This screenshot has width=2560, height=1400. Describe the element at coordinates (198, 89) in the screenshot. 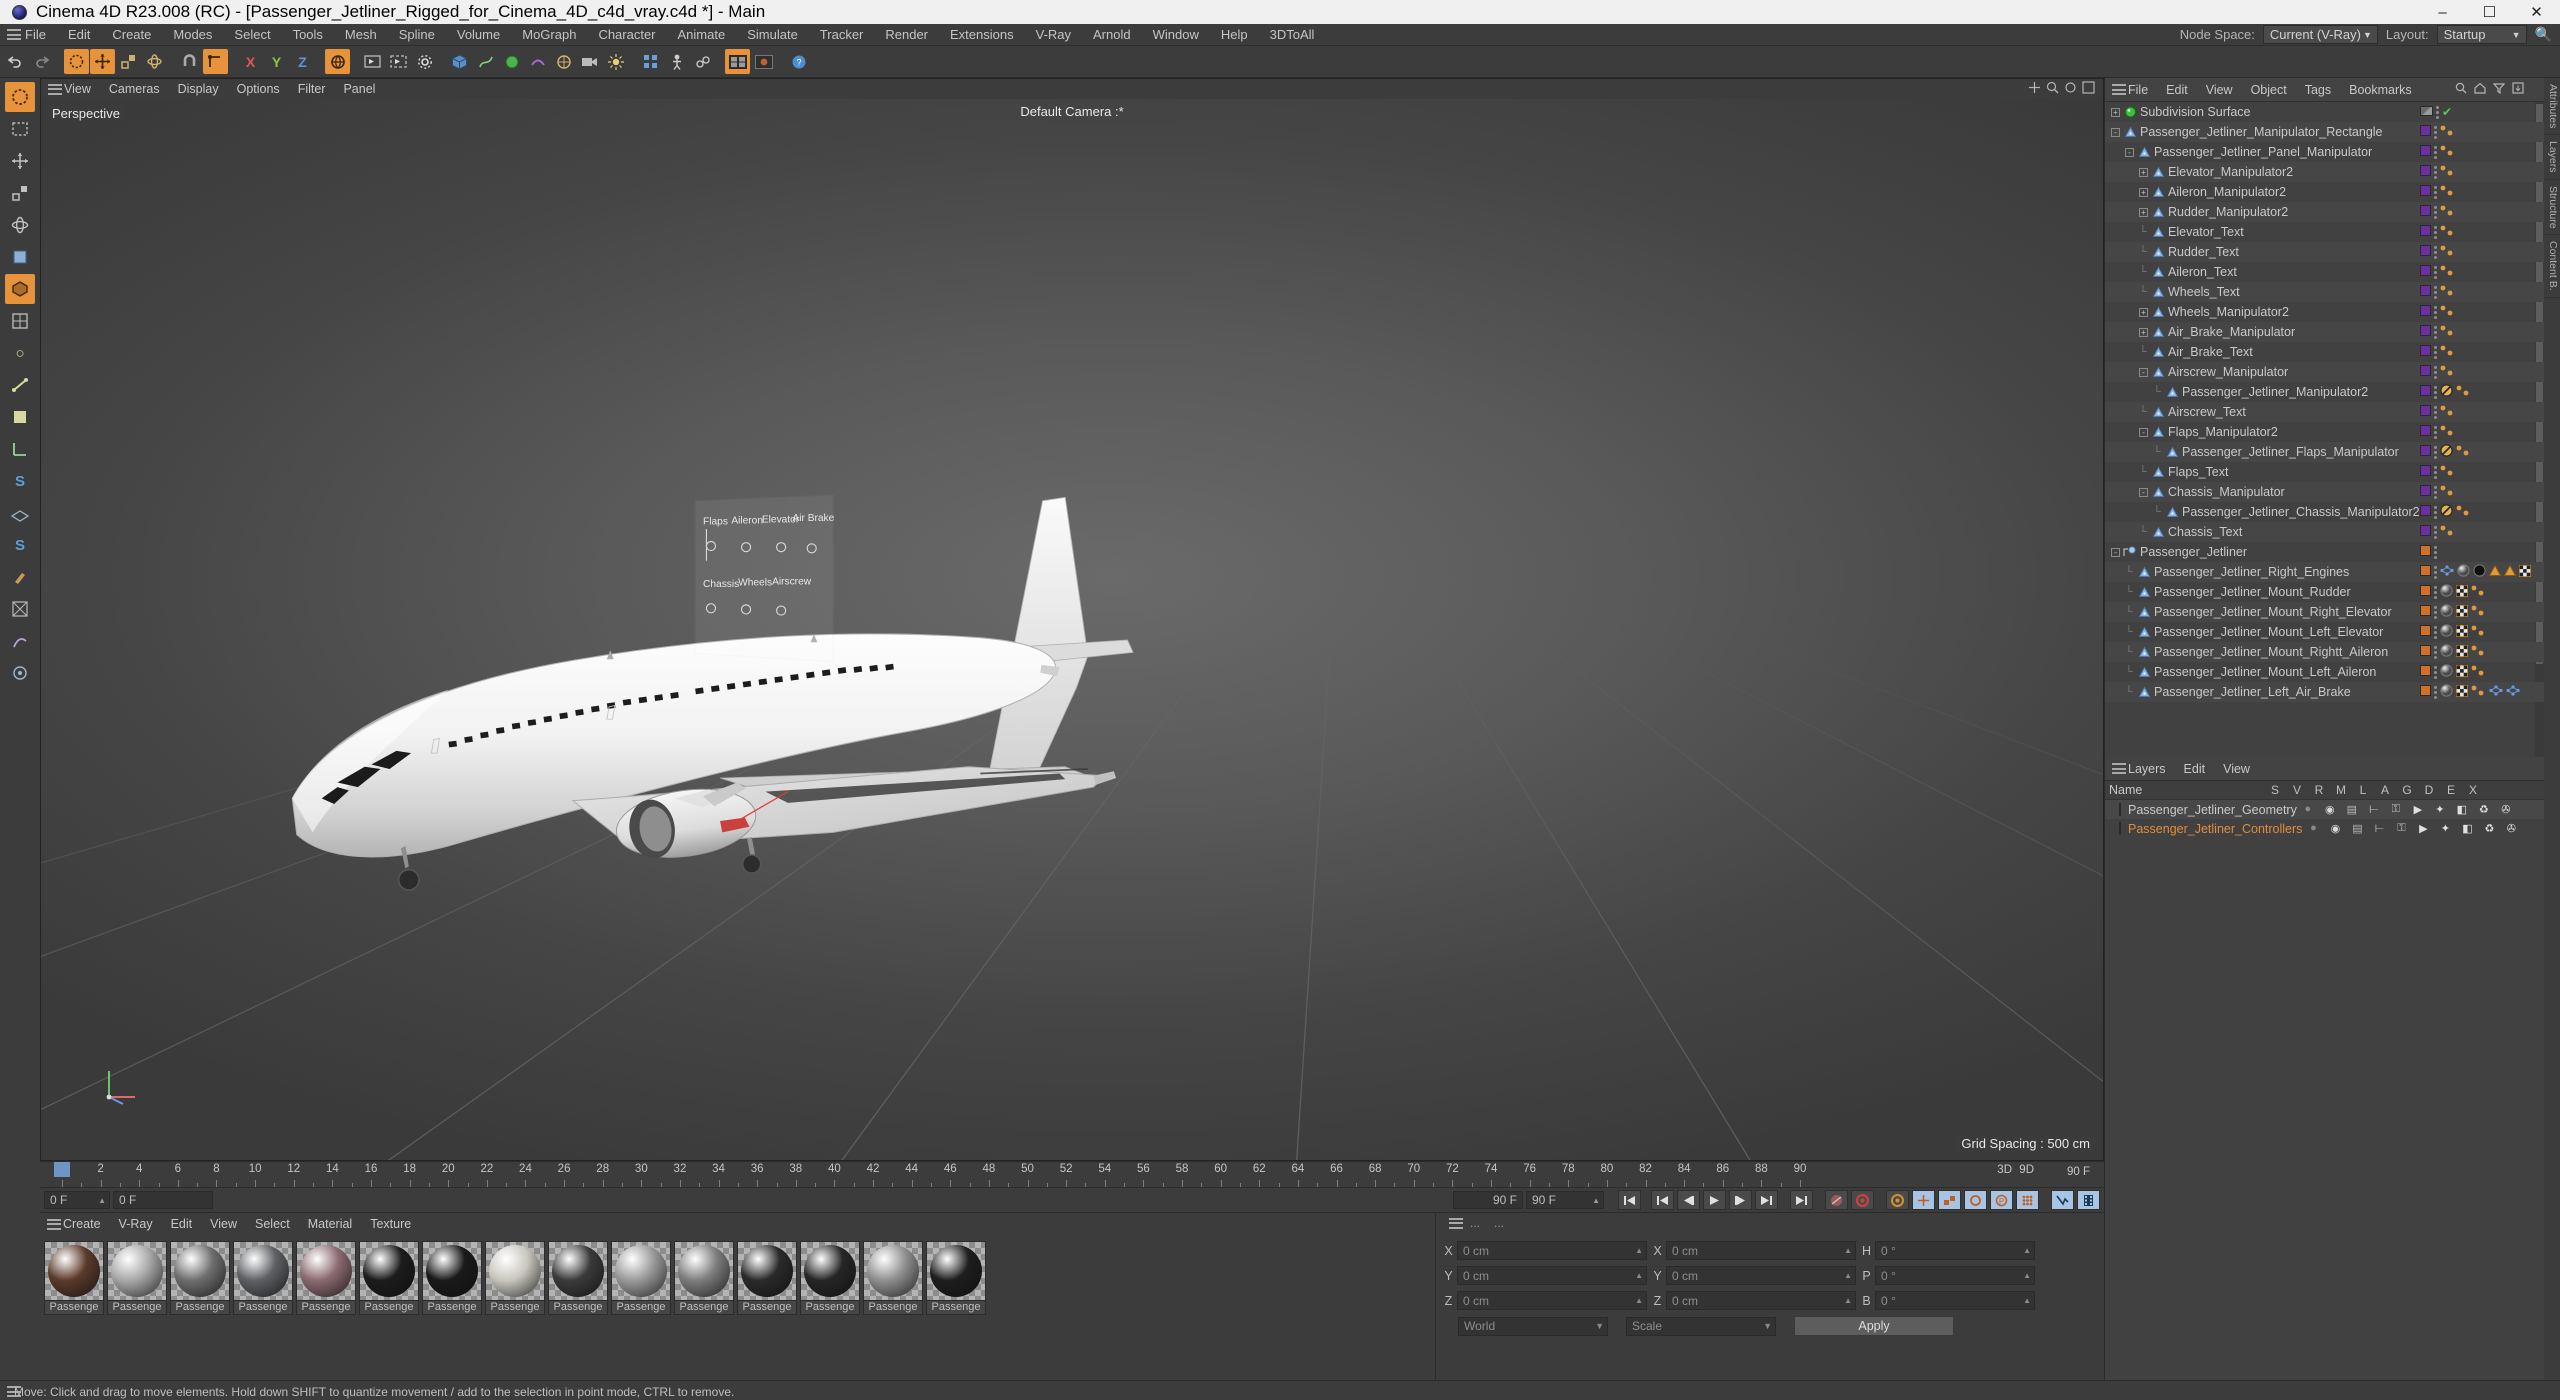

I see `viewport-menu-display: Display` at that location.